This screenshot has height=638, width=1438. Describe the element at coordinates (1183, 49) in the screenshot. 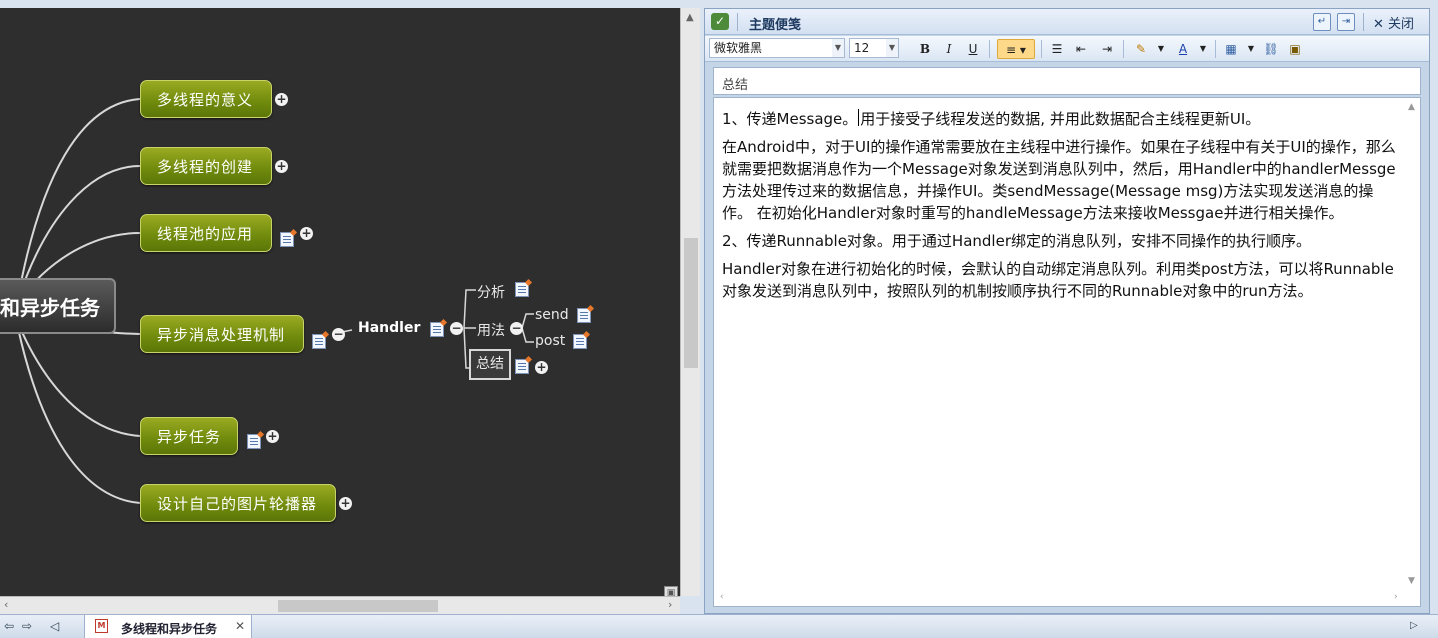

I see `font-color-icon: A` at that location.